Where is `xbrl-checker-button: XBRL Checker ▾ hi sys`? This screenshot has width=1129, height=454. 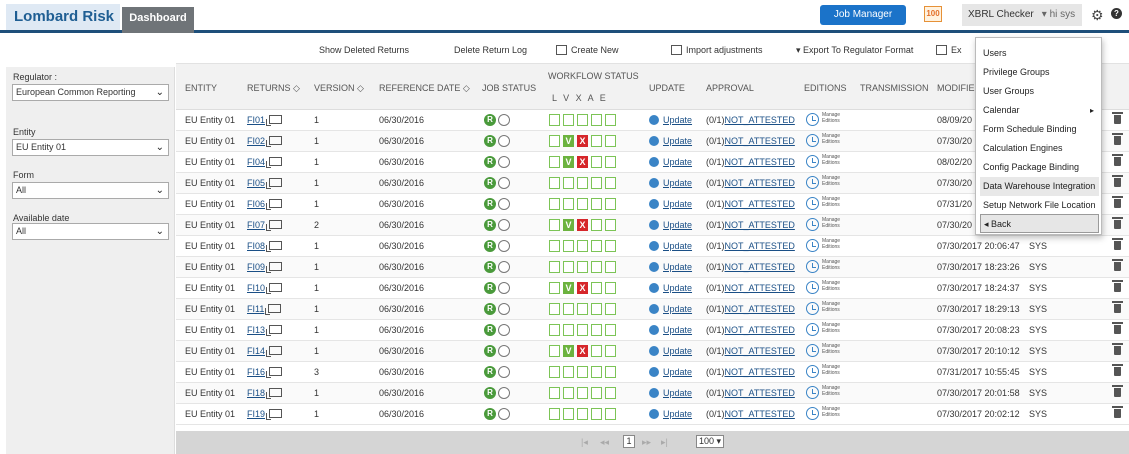
xbrl-checker-button: XBRL Checker ▾ hi sys is located at coordinates (1022, 15).